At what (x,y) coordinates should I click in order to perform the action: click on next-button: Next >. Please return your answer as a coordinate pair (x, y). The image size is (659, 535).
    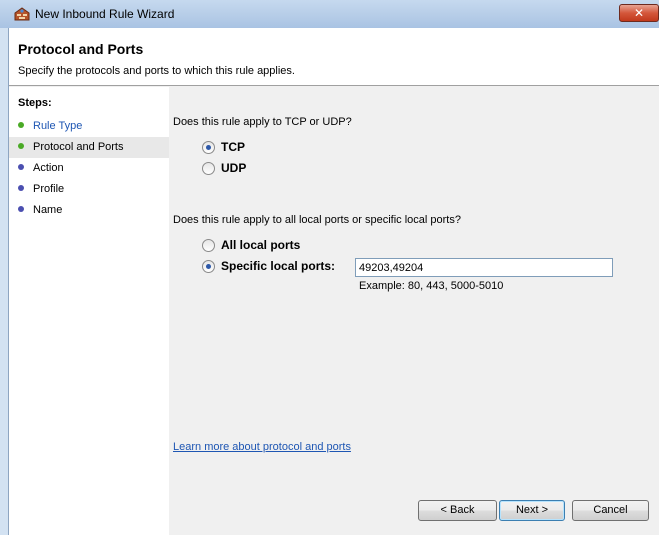
    Looking at the image, I should click on (532, 510).